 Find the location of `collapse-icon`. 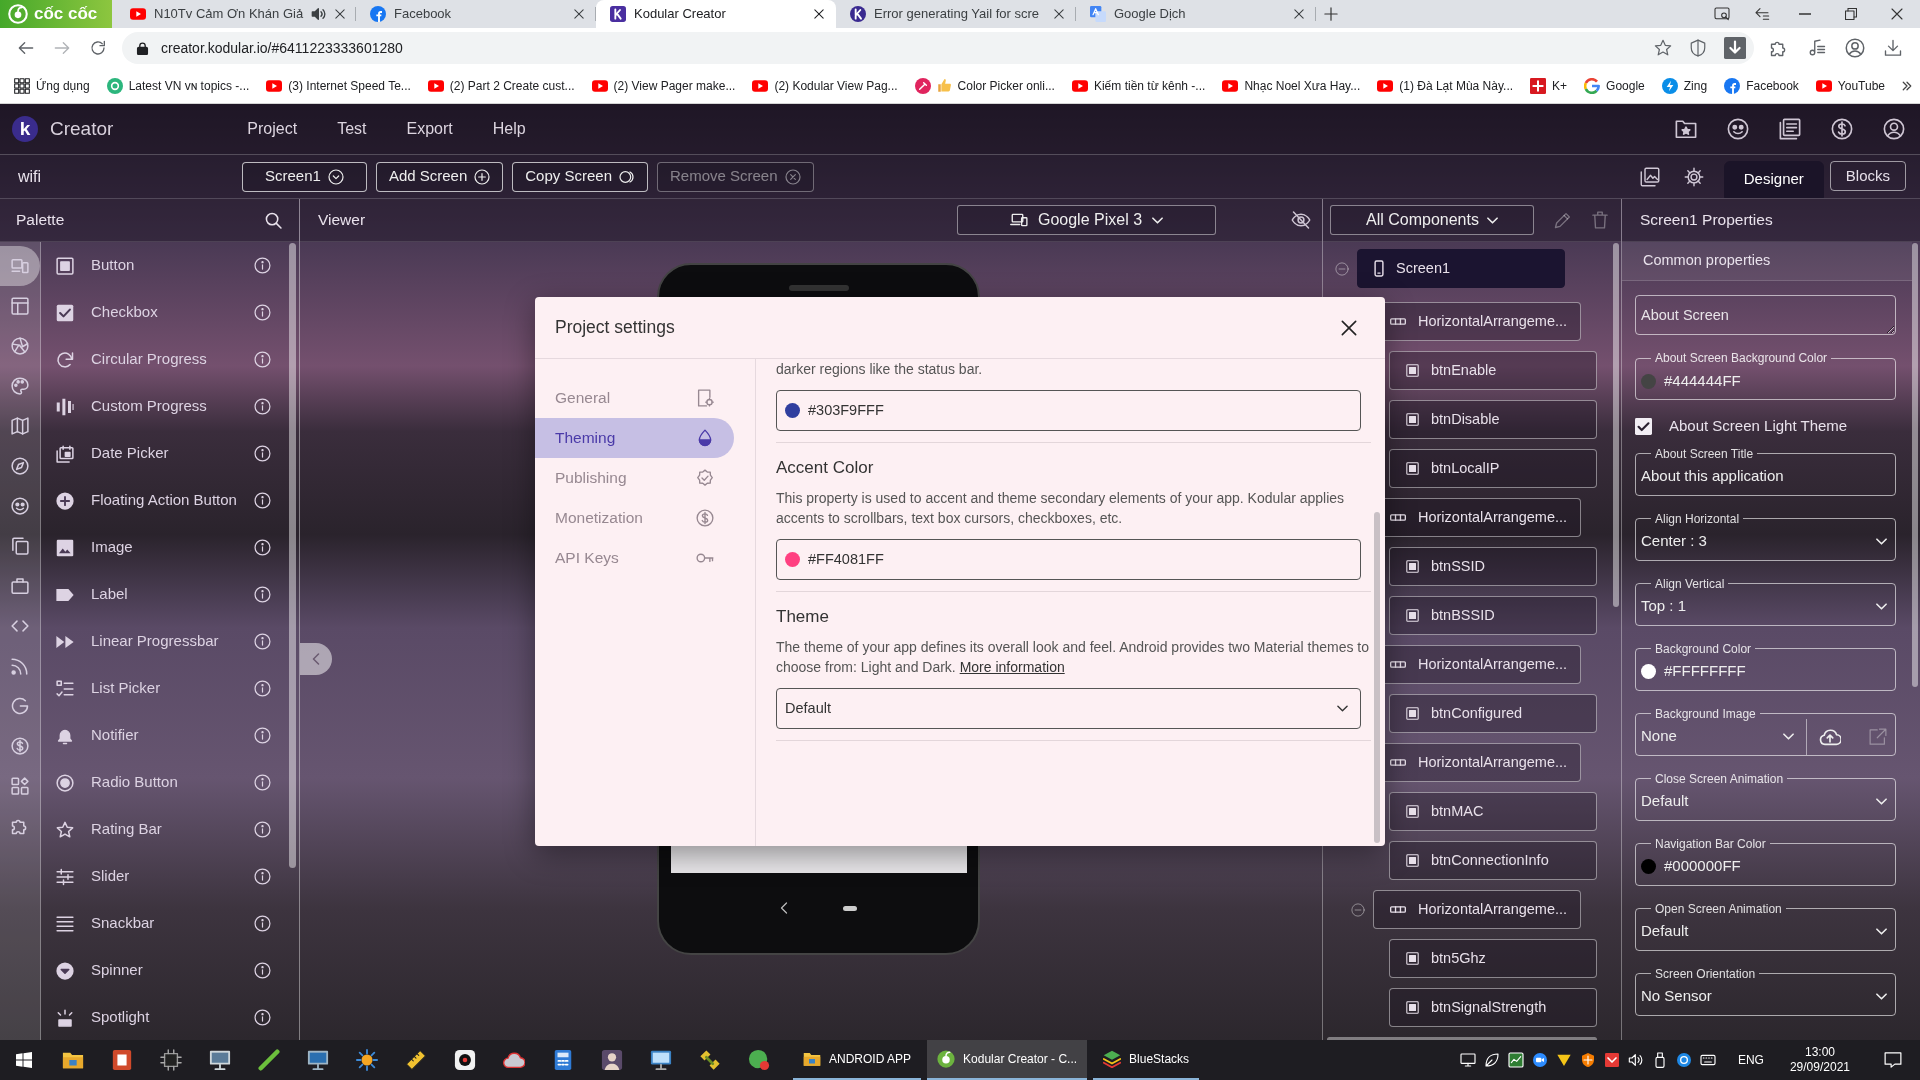

collapse-icon is located at coordinates (1358, 909).